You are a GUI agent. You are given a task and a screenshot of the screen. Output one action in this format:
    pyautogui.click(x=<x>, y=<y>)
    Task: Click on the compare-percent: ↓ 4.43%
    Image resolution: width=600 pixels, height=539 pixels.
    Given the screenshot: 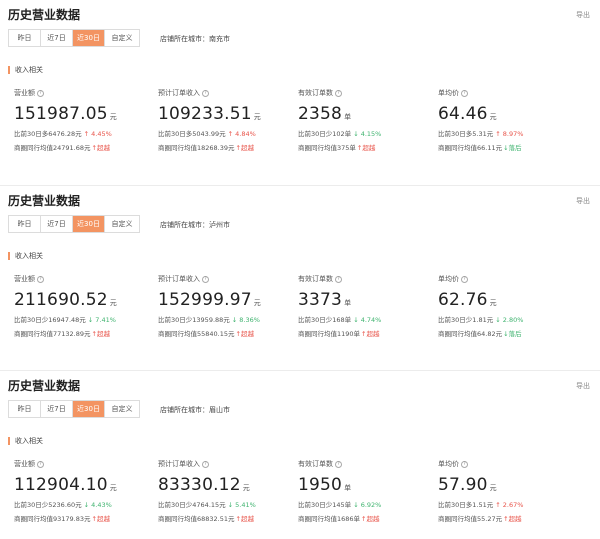 What is the action you would take?
    pyautogui.click(x=97, y=505)
    